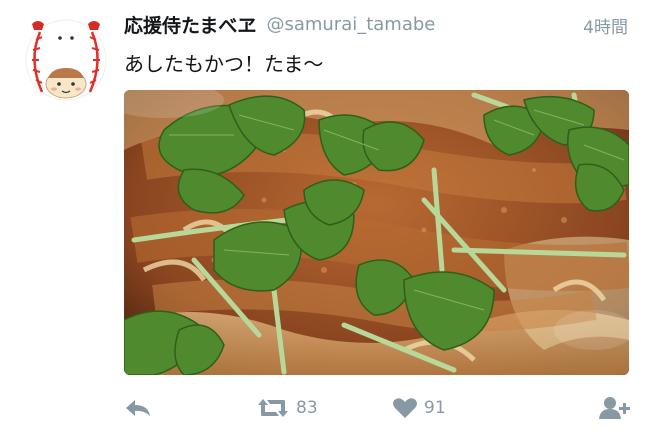 The image size is (650, 430). I want to click on tweet-text: あしたもかつ！たま〜, so click(224, 64).